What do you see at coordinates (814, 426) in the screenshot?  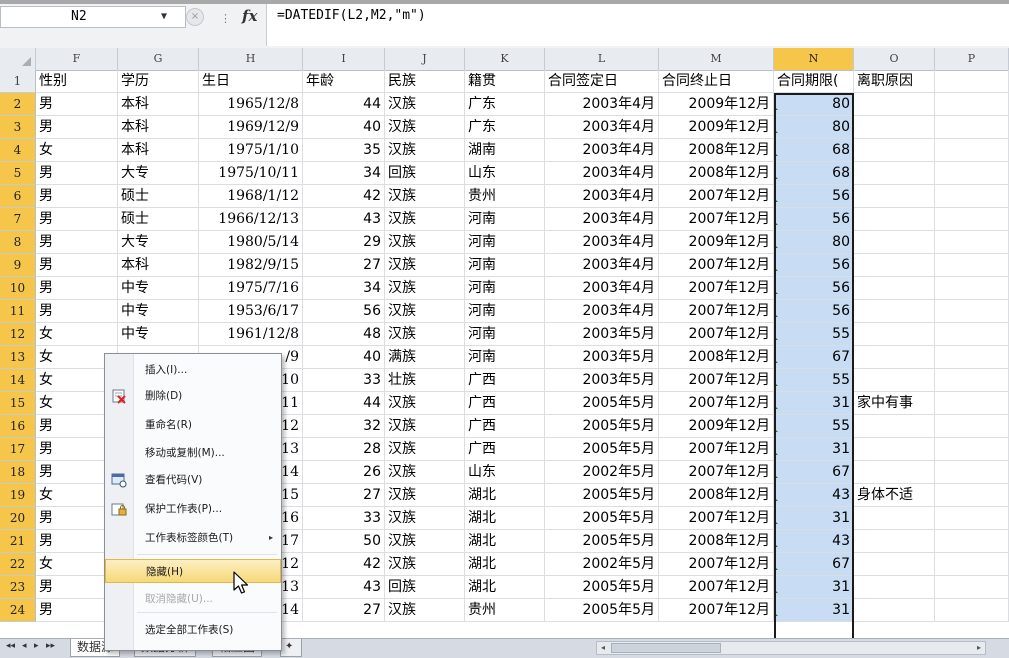 I see `cell-contract-months: 55` at bounding box center [814, 426].